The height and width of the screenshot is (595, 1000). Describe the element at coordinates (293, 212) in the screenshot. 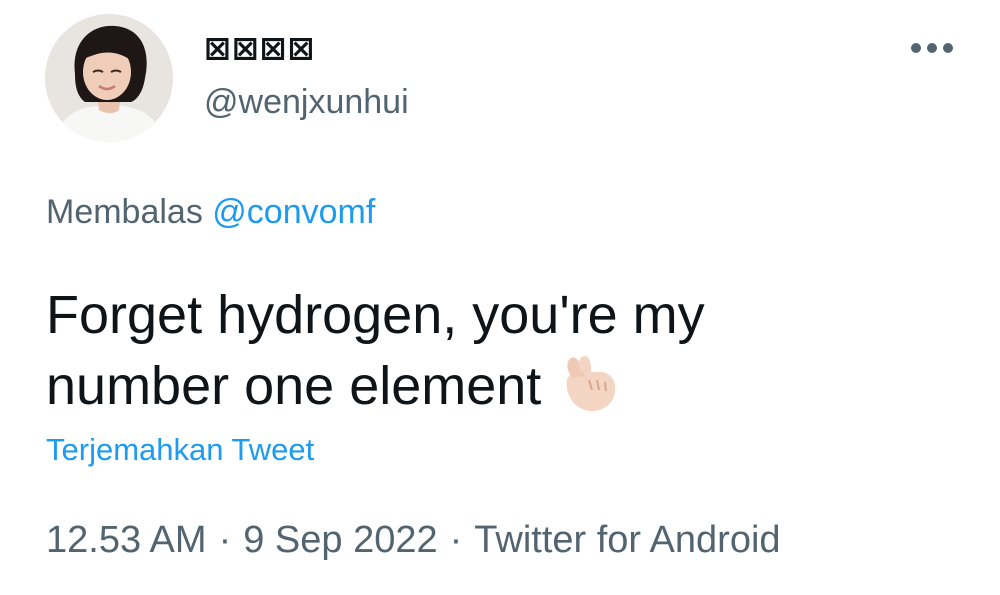

I see `reply-mention-link: @convomf` at that location.